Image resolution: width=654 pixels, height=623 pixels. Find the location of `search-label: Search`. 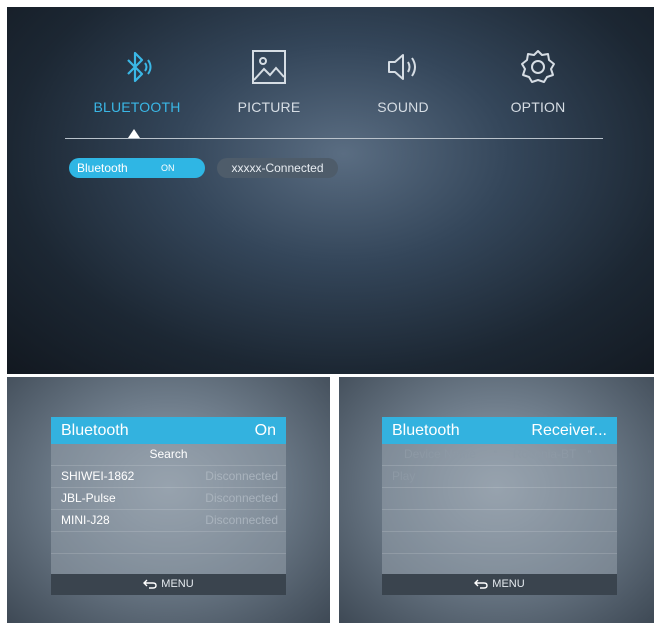

search-label: Search is located at coordinates (168, 454).